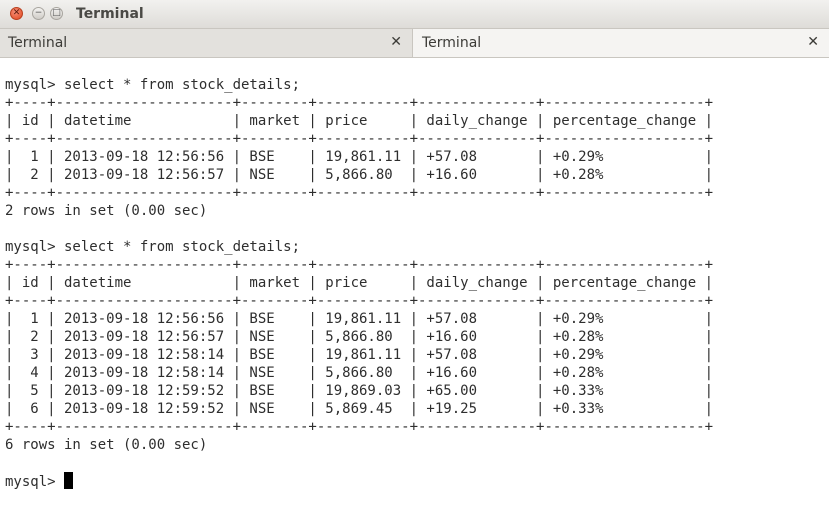 The height and width of the screenshot is (531, 829). I want to click on minimize-icon: −, so click(38, 13).